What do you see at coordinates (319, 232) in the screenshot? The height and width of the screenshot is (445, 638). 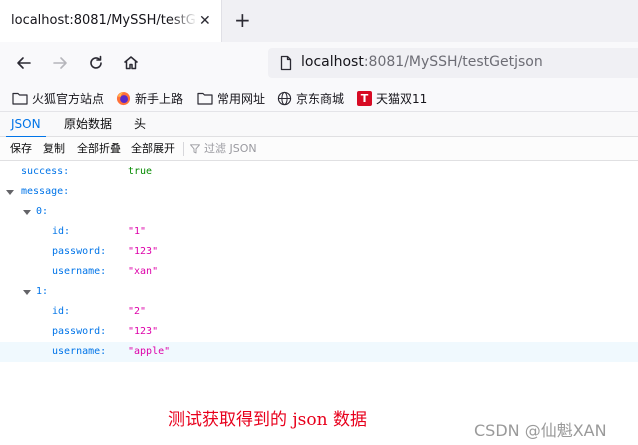 I see `tree-row-field: id: "1"` at bounding box center [319, 232].